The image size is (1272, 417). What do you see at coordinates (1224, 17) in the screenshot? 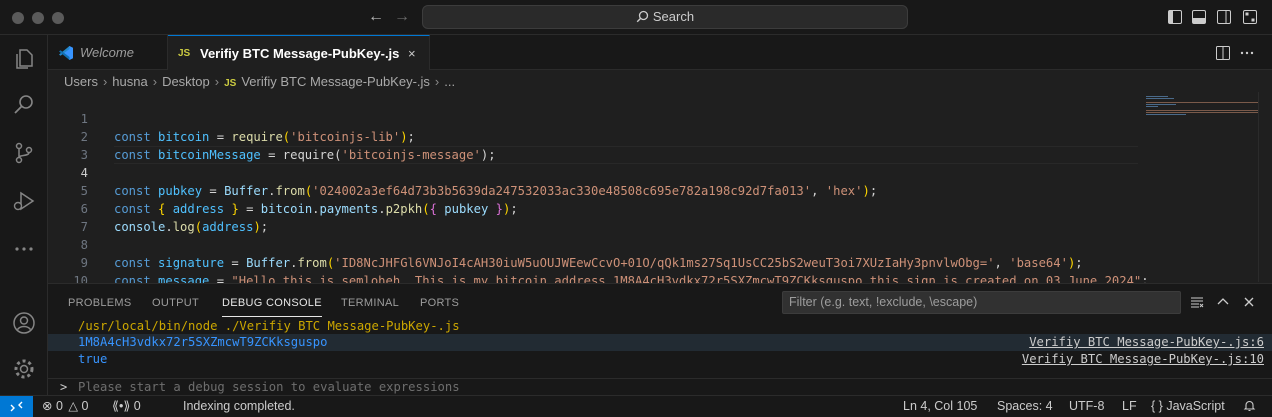
I see `toggle-secondary-sidebar-icon` at bounding box center [1224, 17].